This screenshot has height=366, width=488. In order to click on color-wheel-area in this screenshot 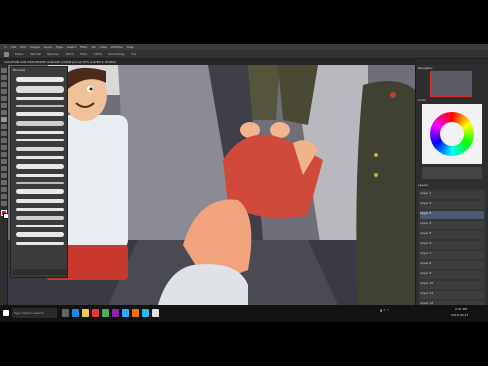, I will do `click(452, 134)`.